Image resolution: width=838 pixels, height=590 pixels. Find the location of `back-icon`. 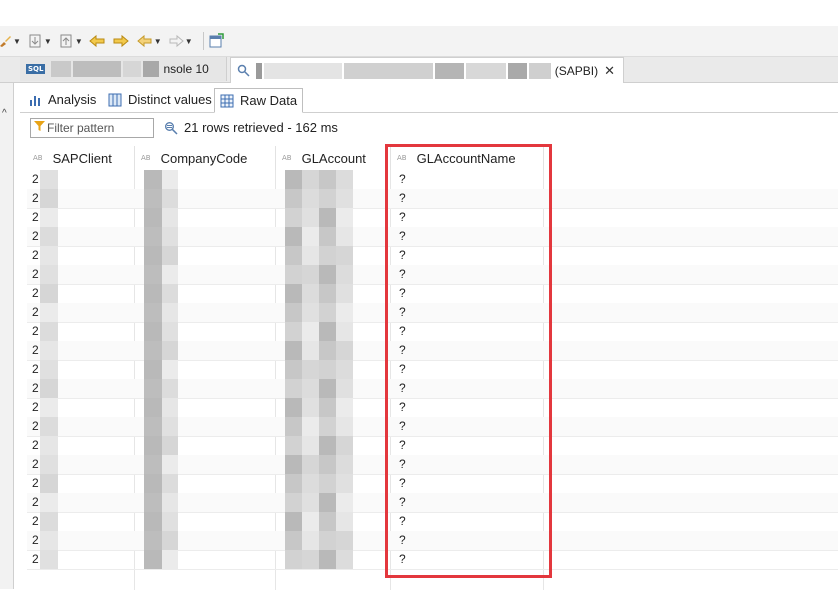

back-icon is located at coordinates (97, 41).